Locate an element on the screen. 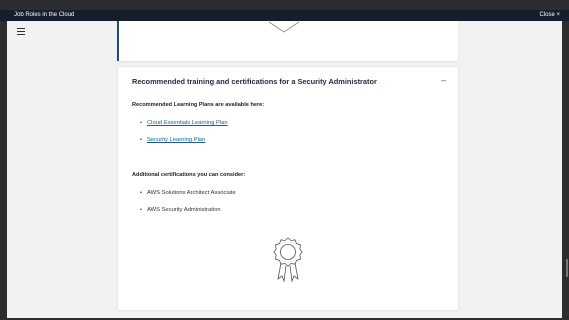 Image resolution: width=569 pixels, height=320 pixels. chevron-down-icon is located at coordinates (284, 27).